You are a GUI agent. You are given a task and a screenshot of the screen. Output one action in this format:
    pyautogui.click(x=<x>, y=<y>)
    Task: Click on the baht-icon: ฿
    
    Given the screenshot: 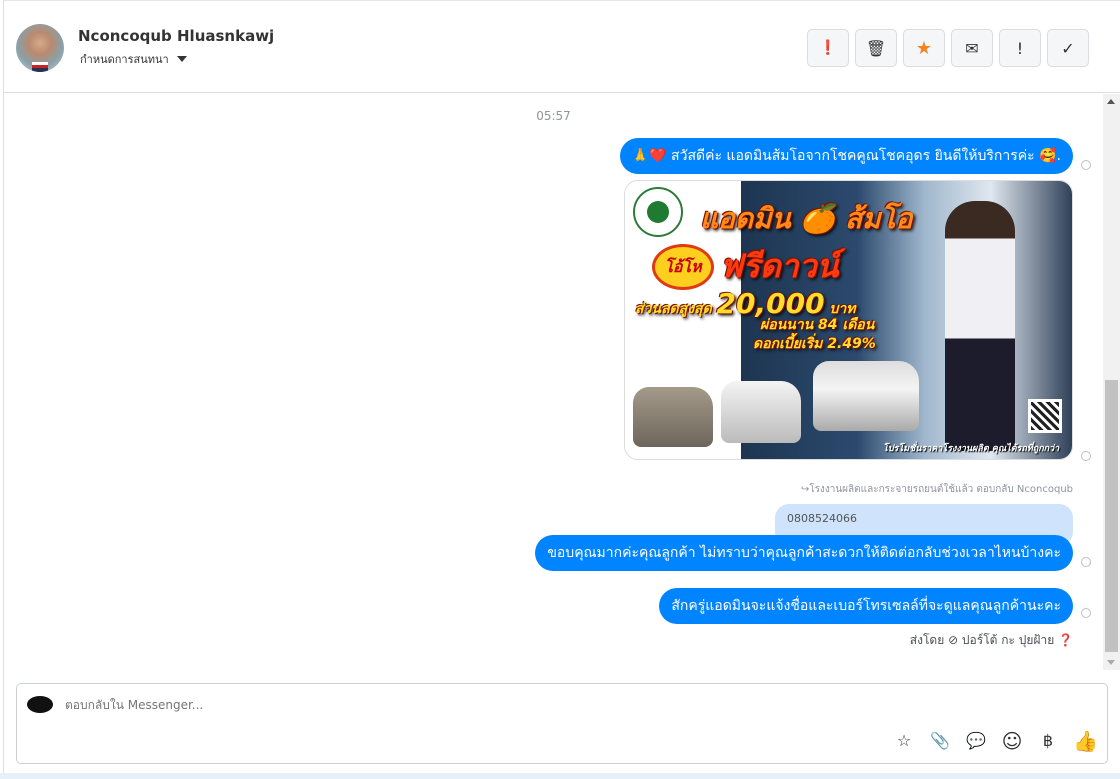 What is the action you would take?
    pyautogui.click(x=1048, y=741)
    